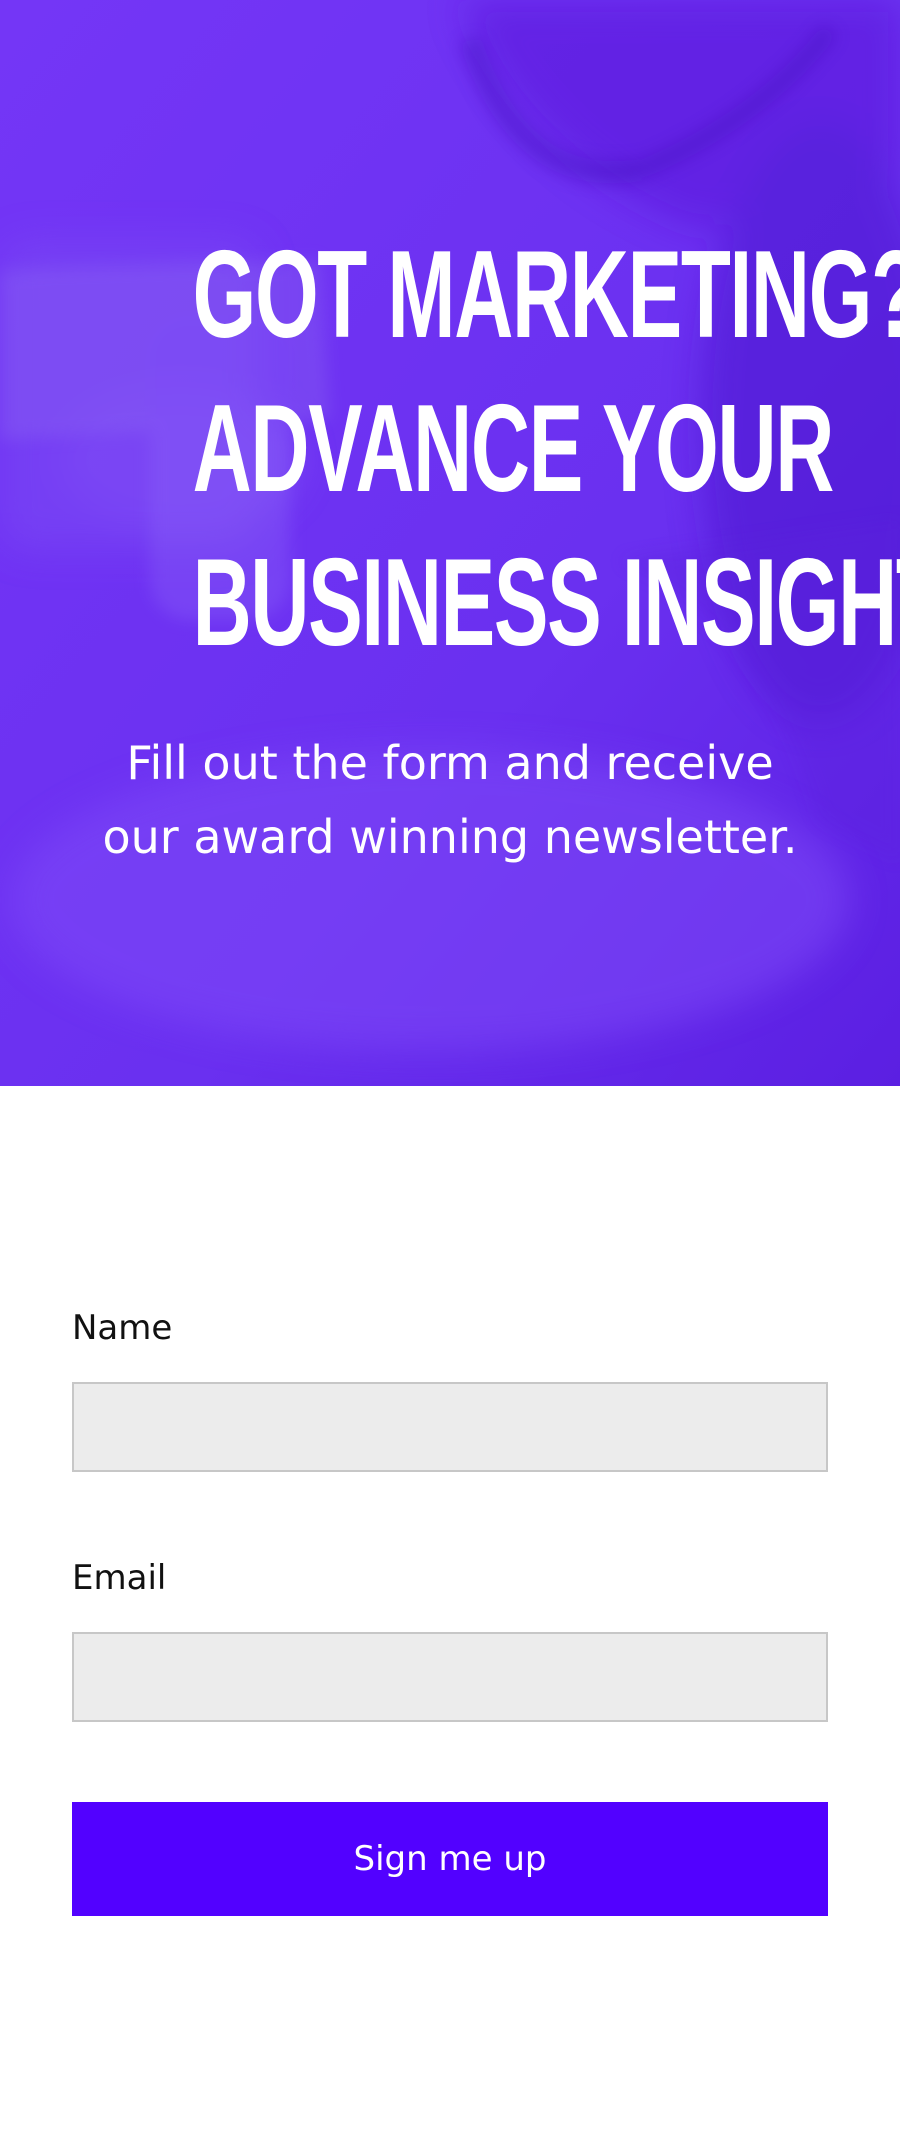  Describe the element at coordinates (122, 1328) in the screenshot. I see `name-label: Name` at that location.